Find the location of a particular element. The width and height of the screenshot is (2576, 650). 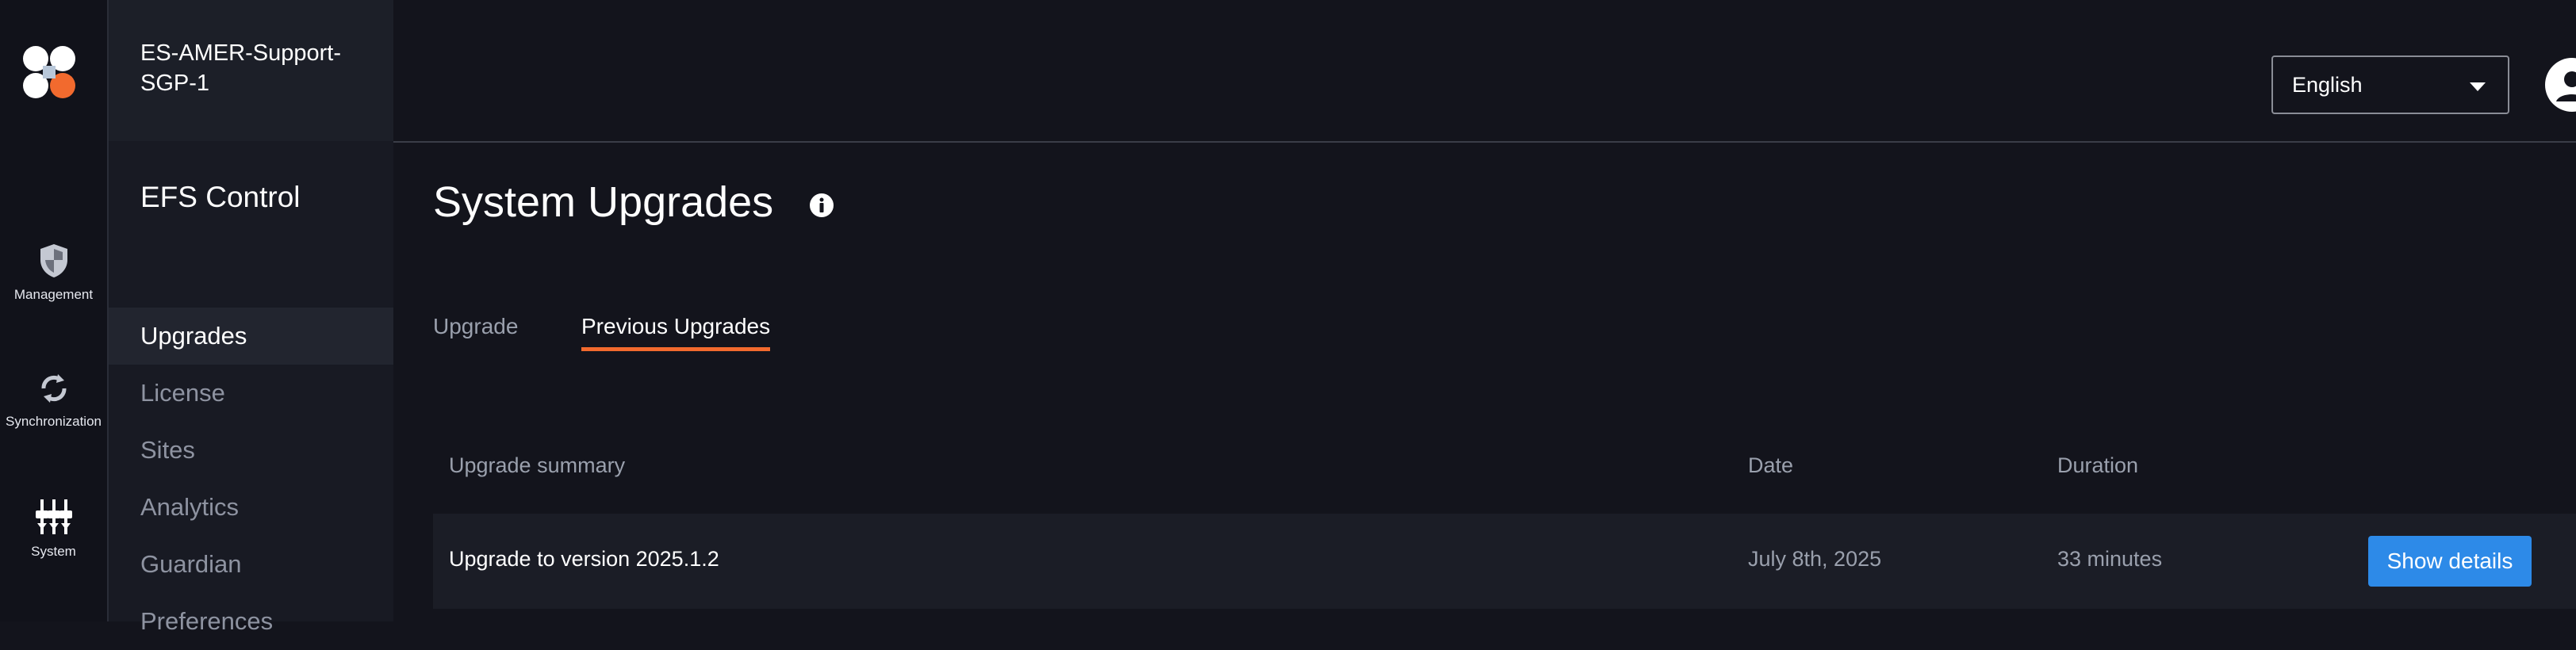

column-header-summary: Upgrade summary is located at coordinates (537, 465).